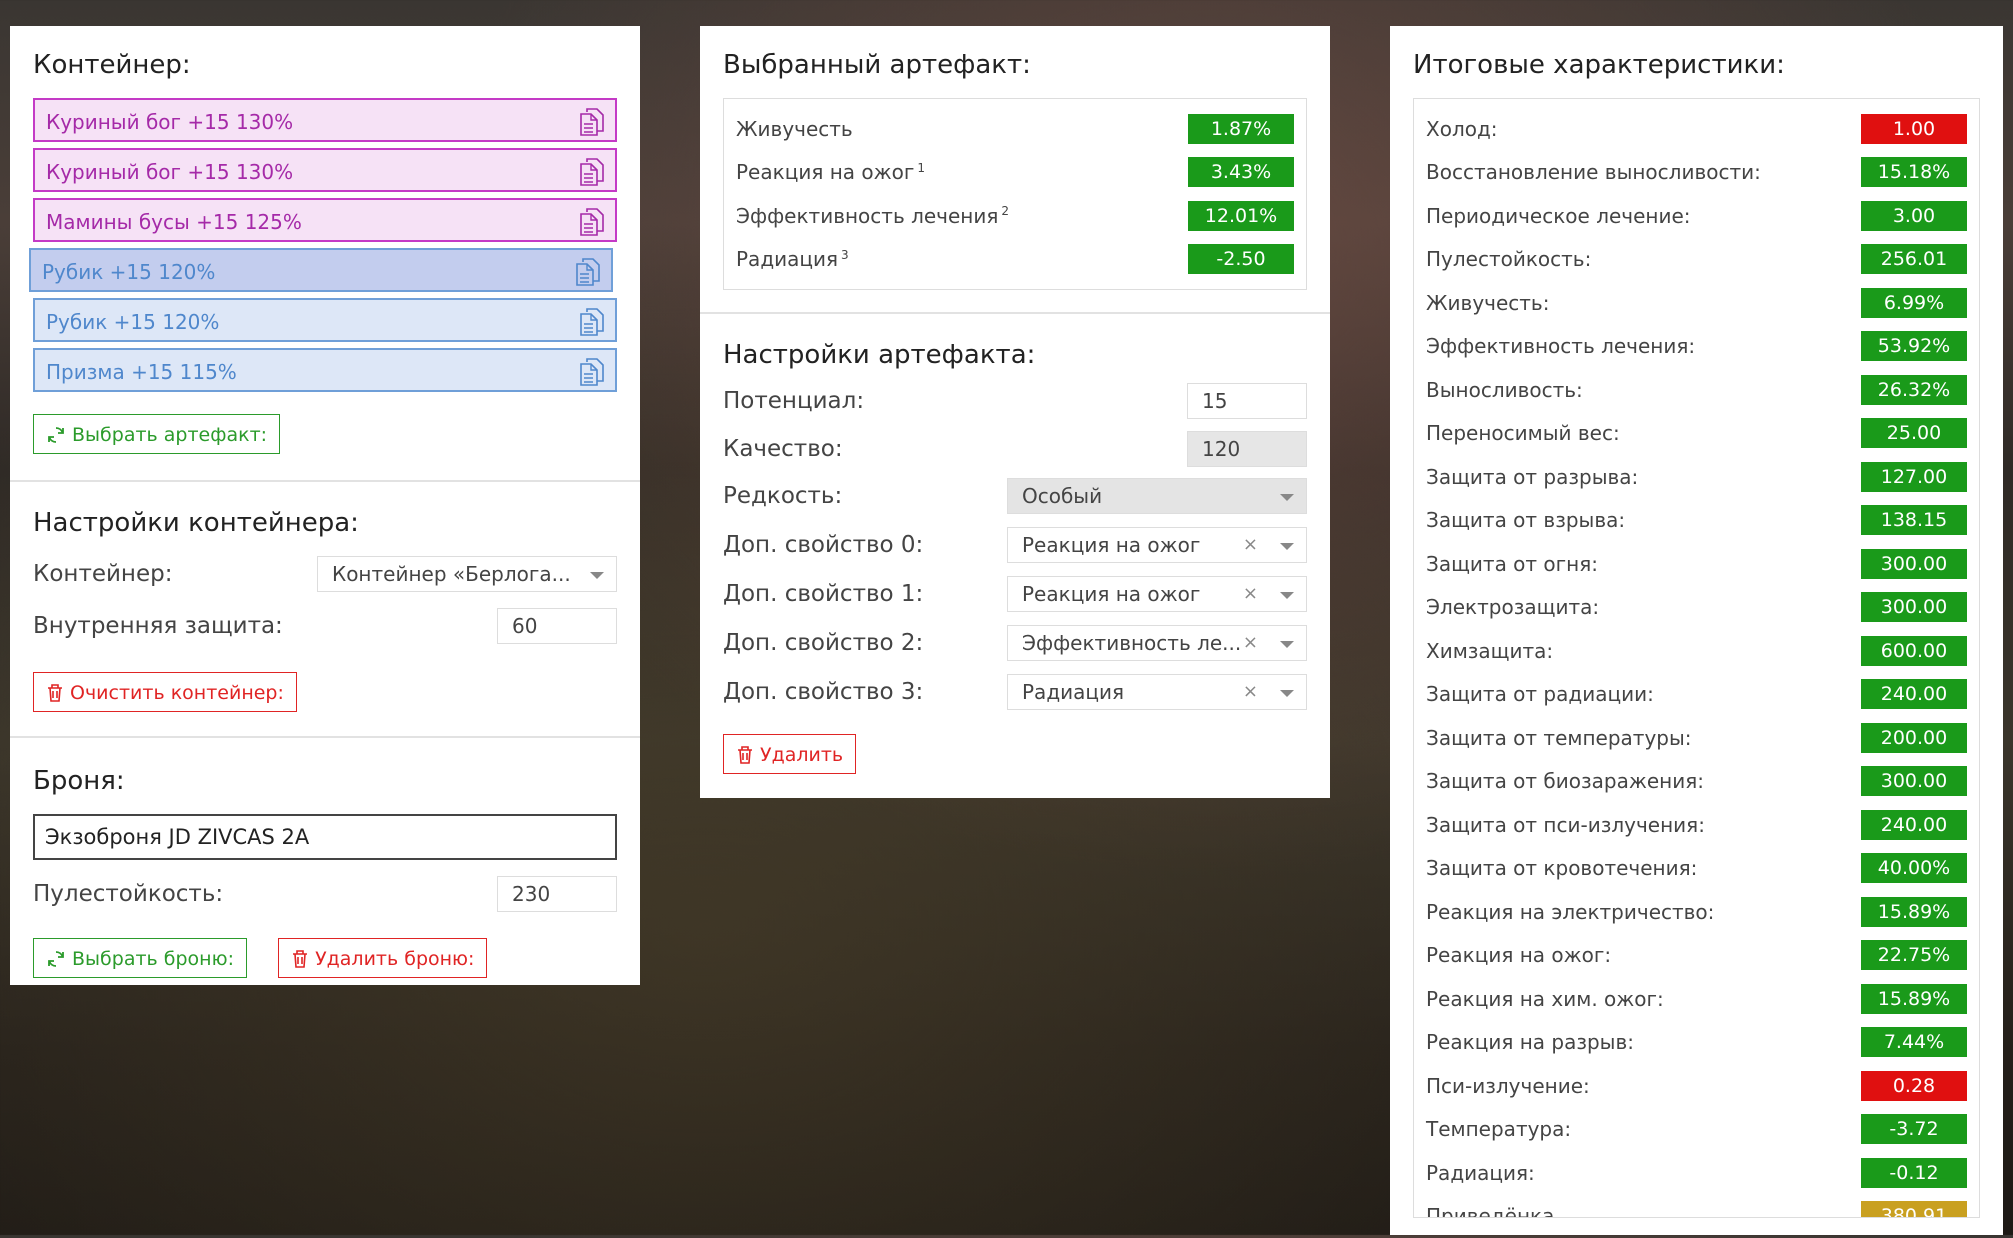 This screenshot has height=1238, width=2013. What do you see at coordinates (1559, 737) in the screenshot?
I see `total-stat-label: Защита от температуры:` at bounding box center [1559, 737].